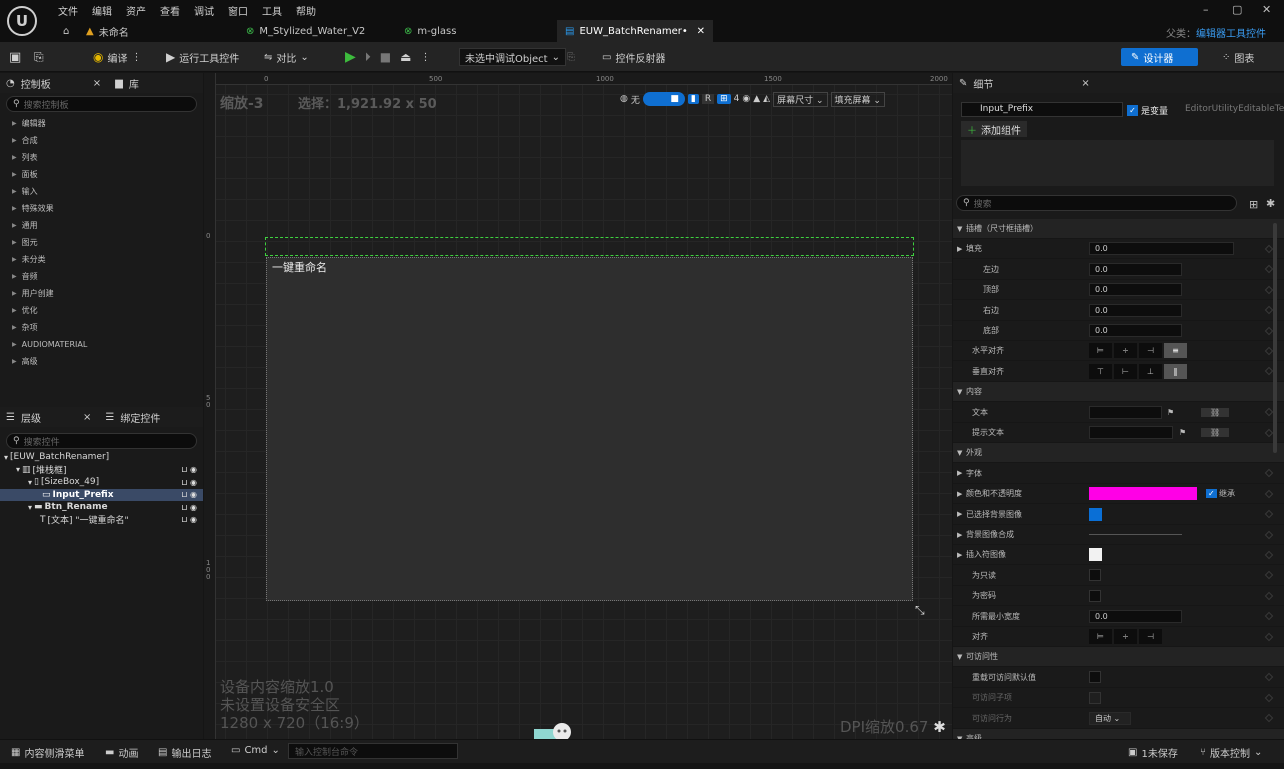 The height and width of the screenshot is (769, 1284). I want to click on add-component-button: ＋ 添加组件, so click(994, 129).